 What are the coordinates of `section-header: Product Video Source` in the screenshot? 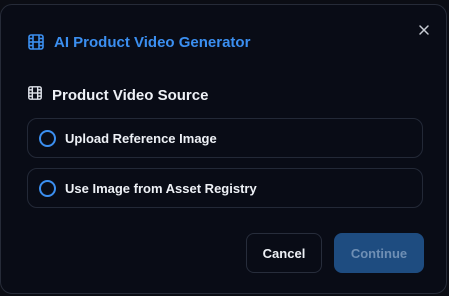 It's located at (117, 95).